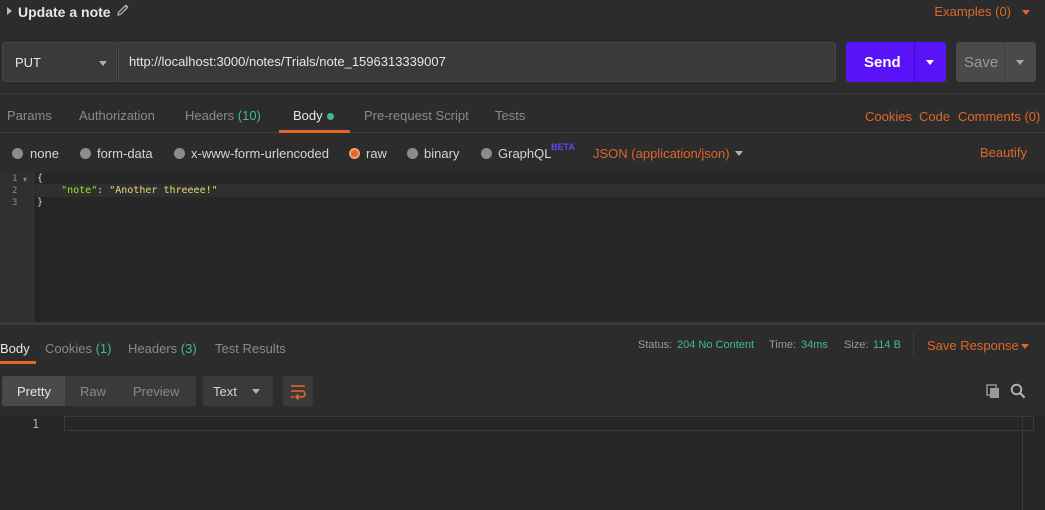  Describe the element at coordinates (188, 348) in the screenshot. I see `response-tab-headers-count: (3)` at that location.